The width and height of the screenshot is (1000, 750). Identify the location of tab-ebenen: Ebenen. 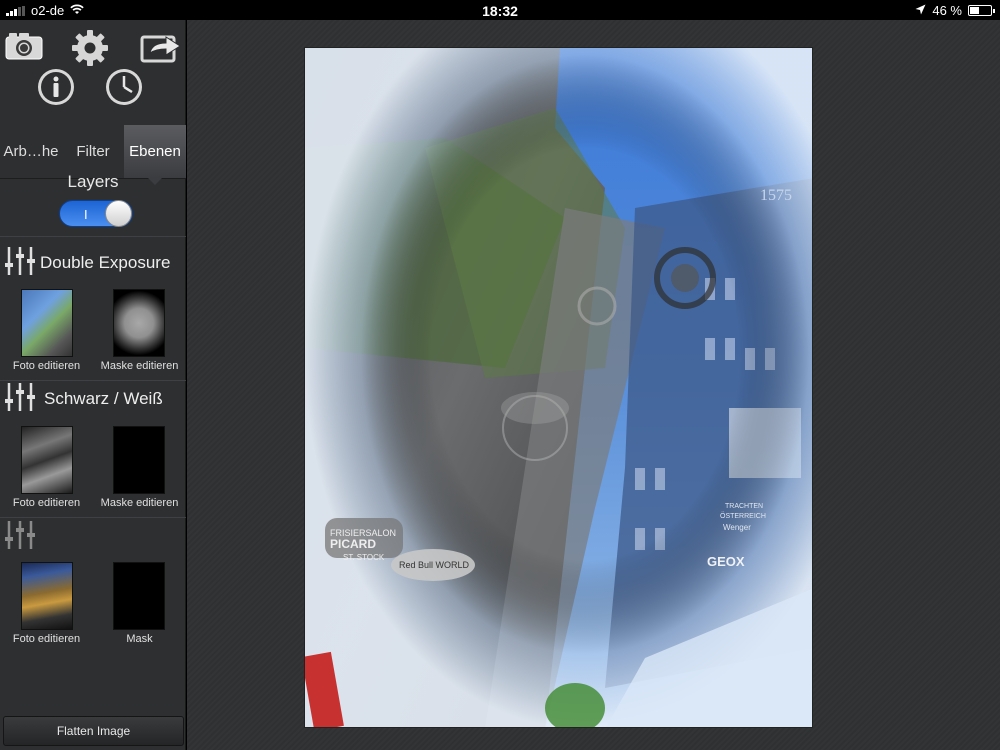
(155, 155).